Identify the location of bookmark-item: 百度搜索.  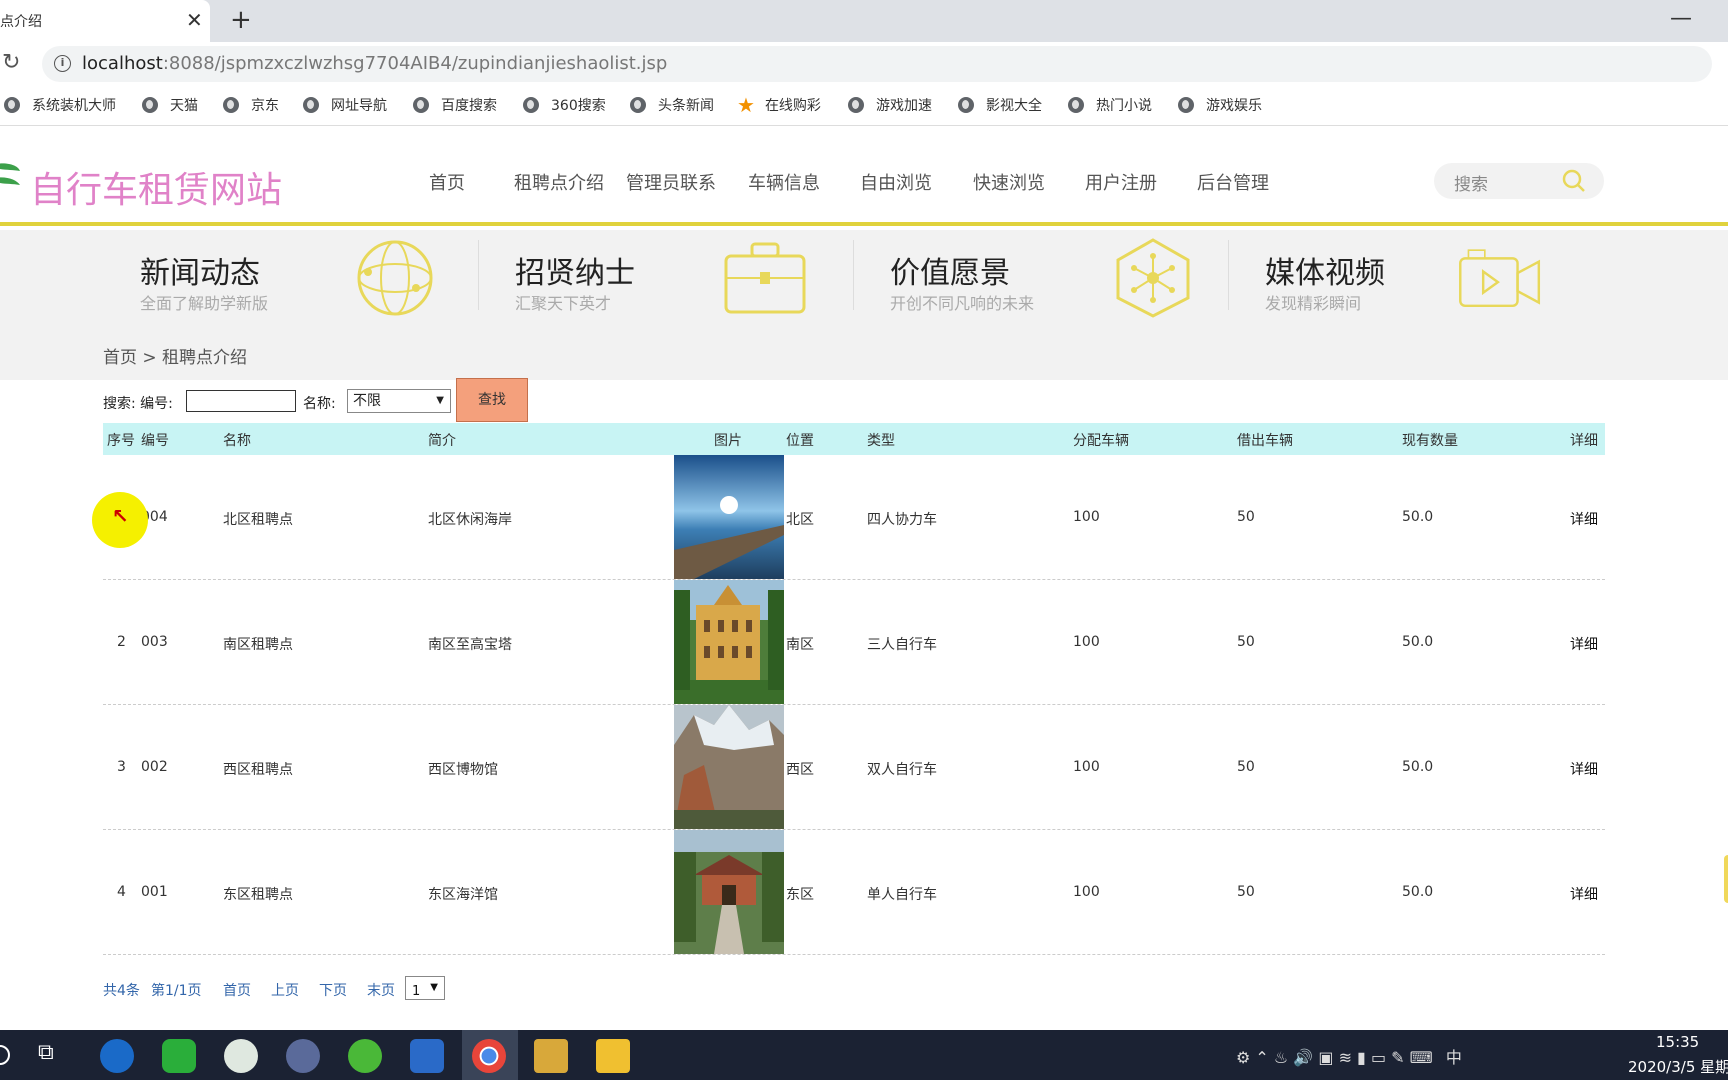
(455, 105).